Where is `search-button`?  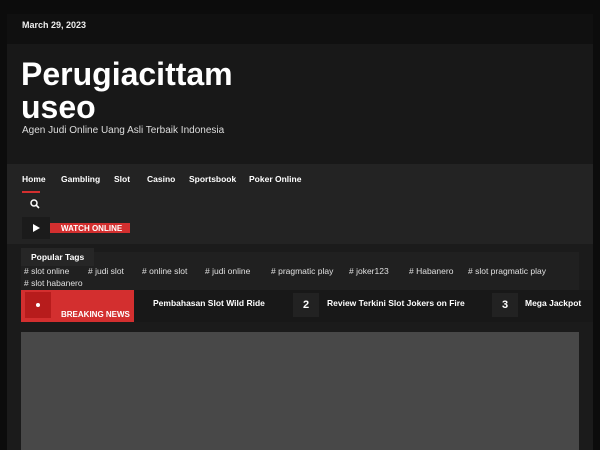
search-button is located at coordinates (35, 204).